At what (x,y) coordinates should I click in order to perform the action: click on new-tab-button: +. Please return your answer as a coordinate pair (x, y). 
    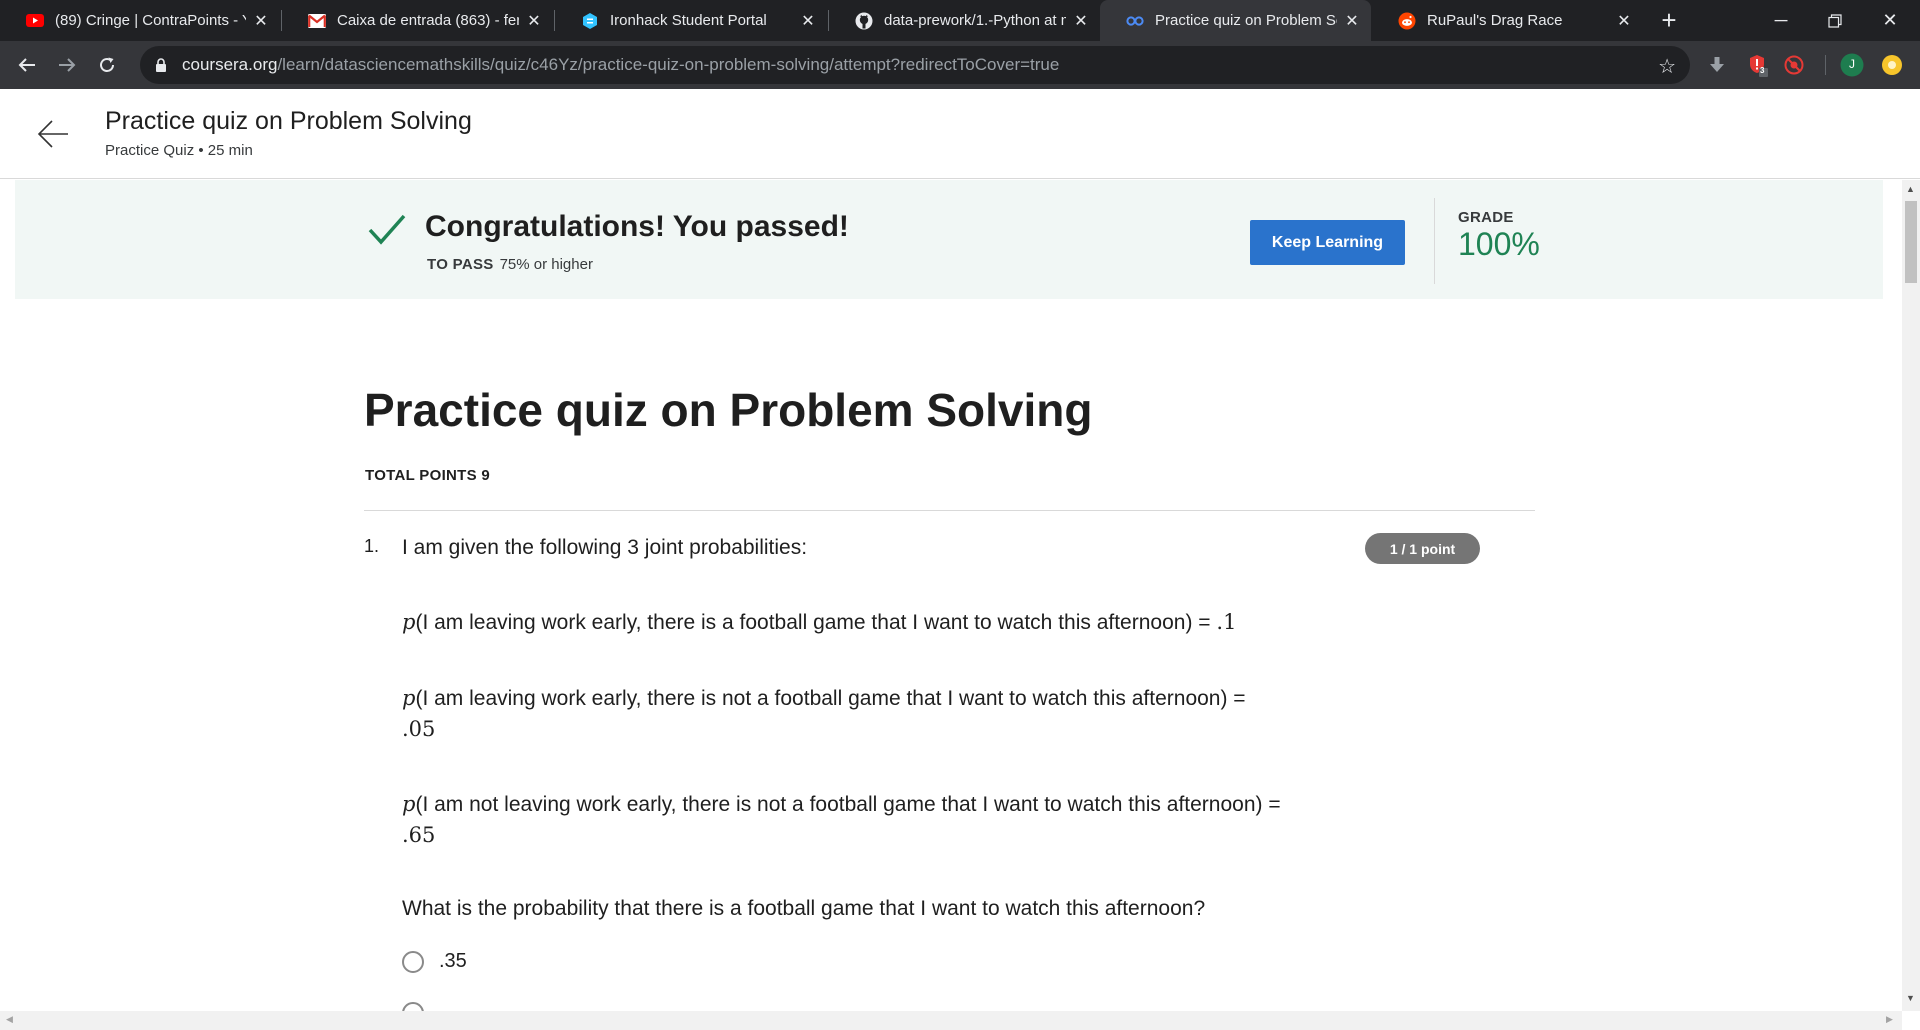
    Looking at the image, I should click on (1669, 20).